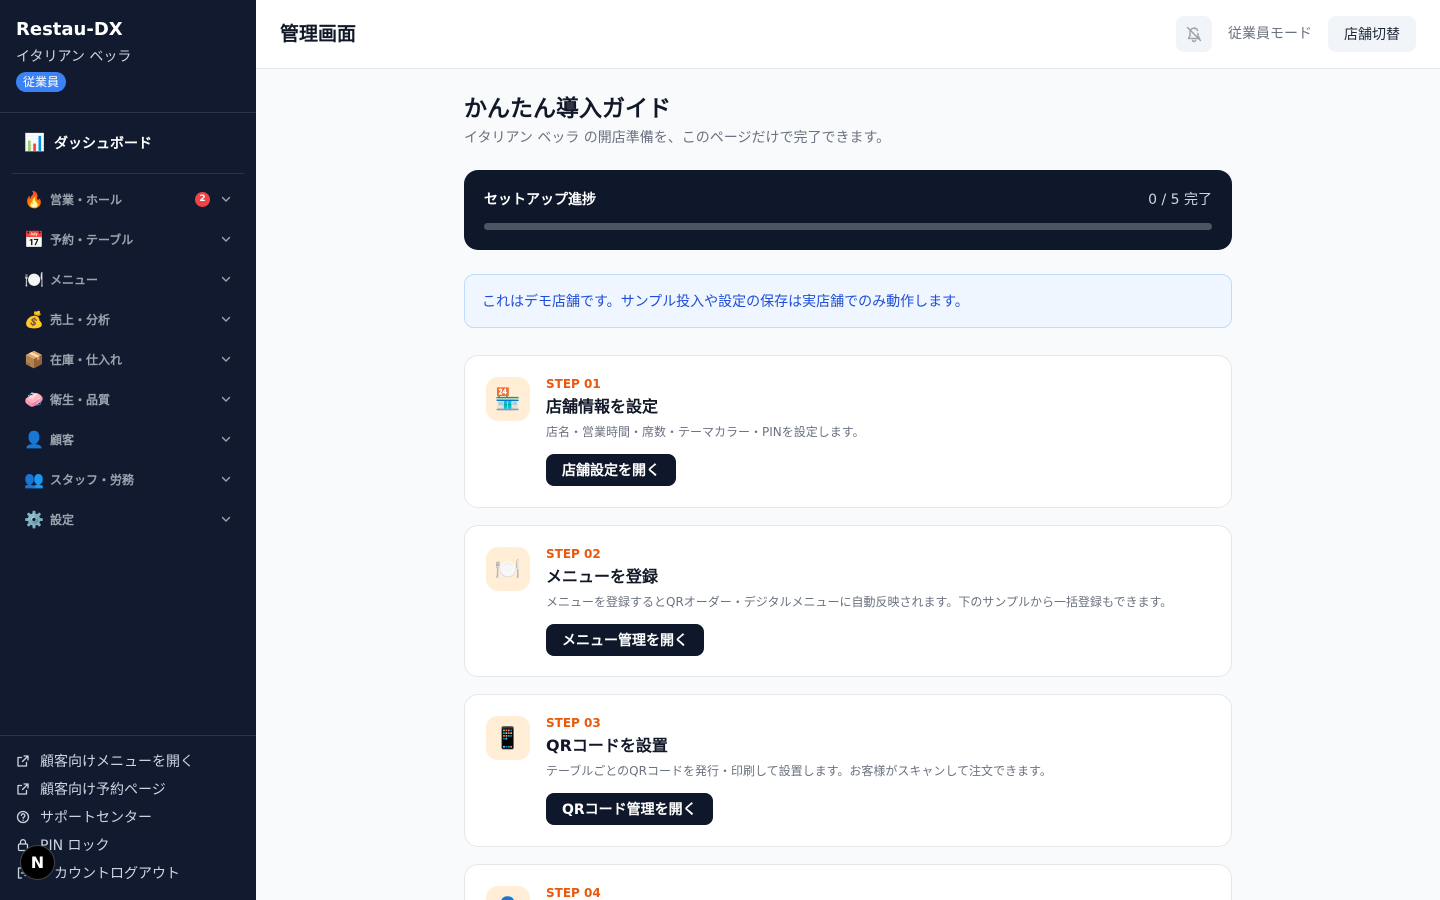 Image resolution: width=1440 pixels, height=900 pixels. I want to click on bell-off-icon, so click(1194, 34).